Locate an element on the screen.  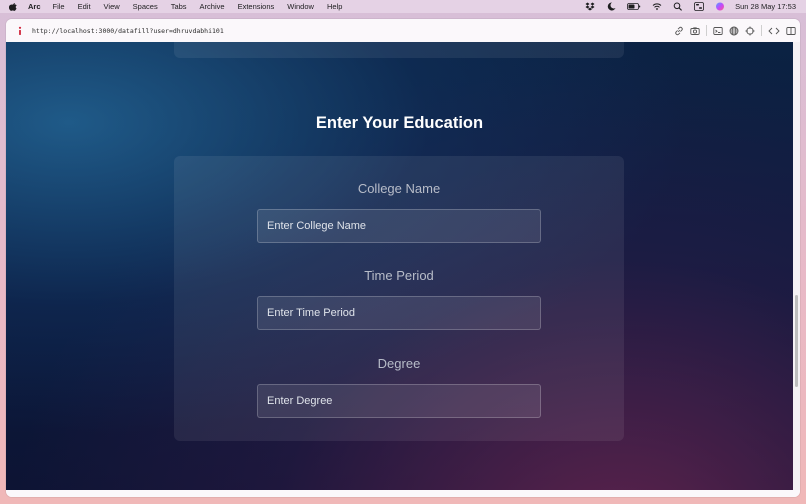
dropbox-icon is located at coordinates (590, 6).